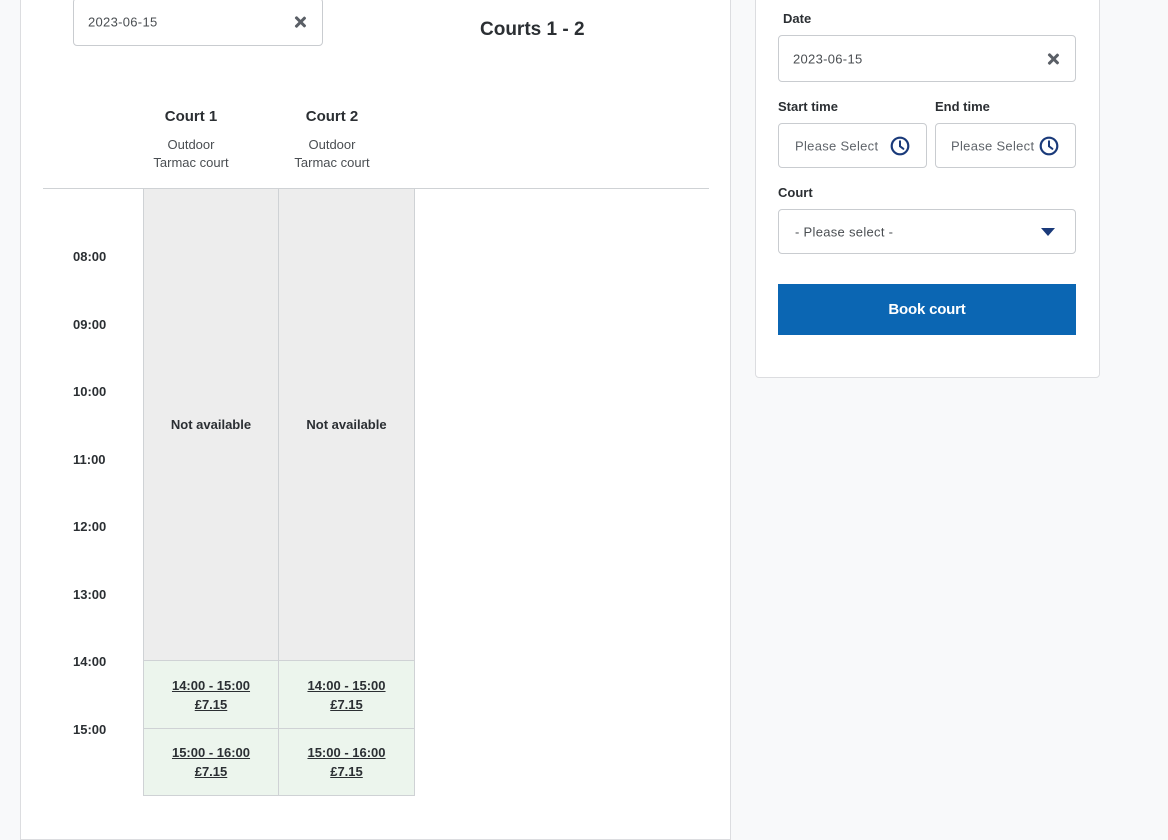 The height and width of the screenshot is (840, 1168). Describe the element at coordinates (927, 231) in the screenshot. I see `court-select: - Please select -` at that location.